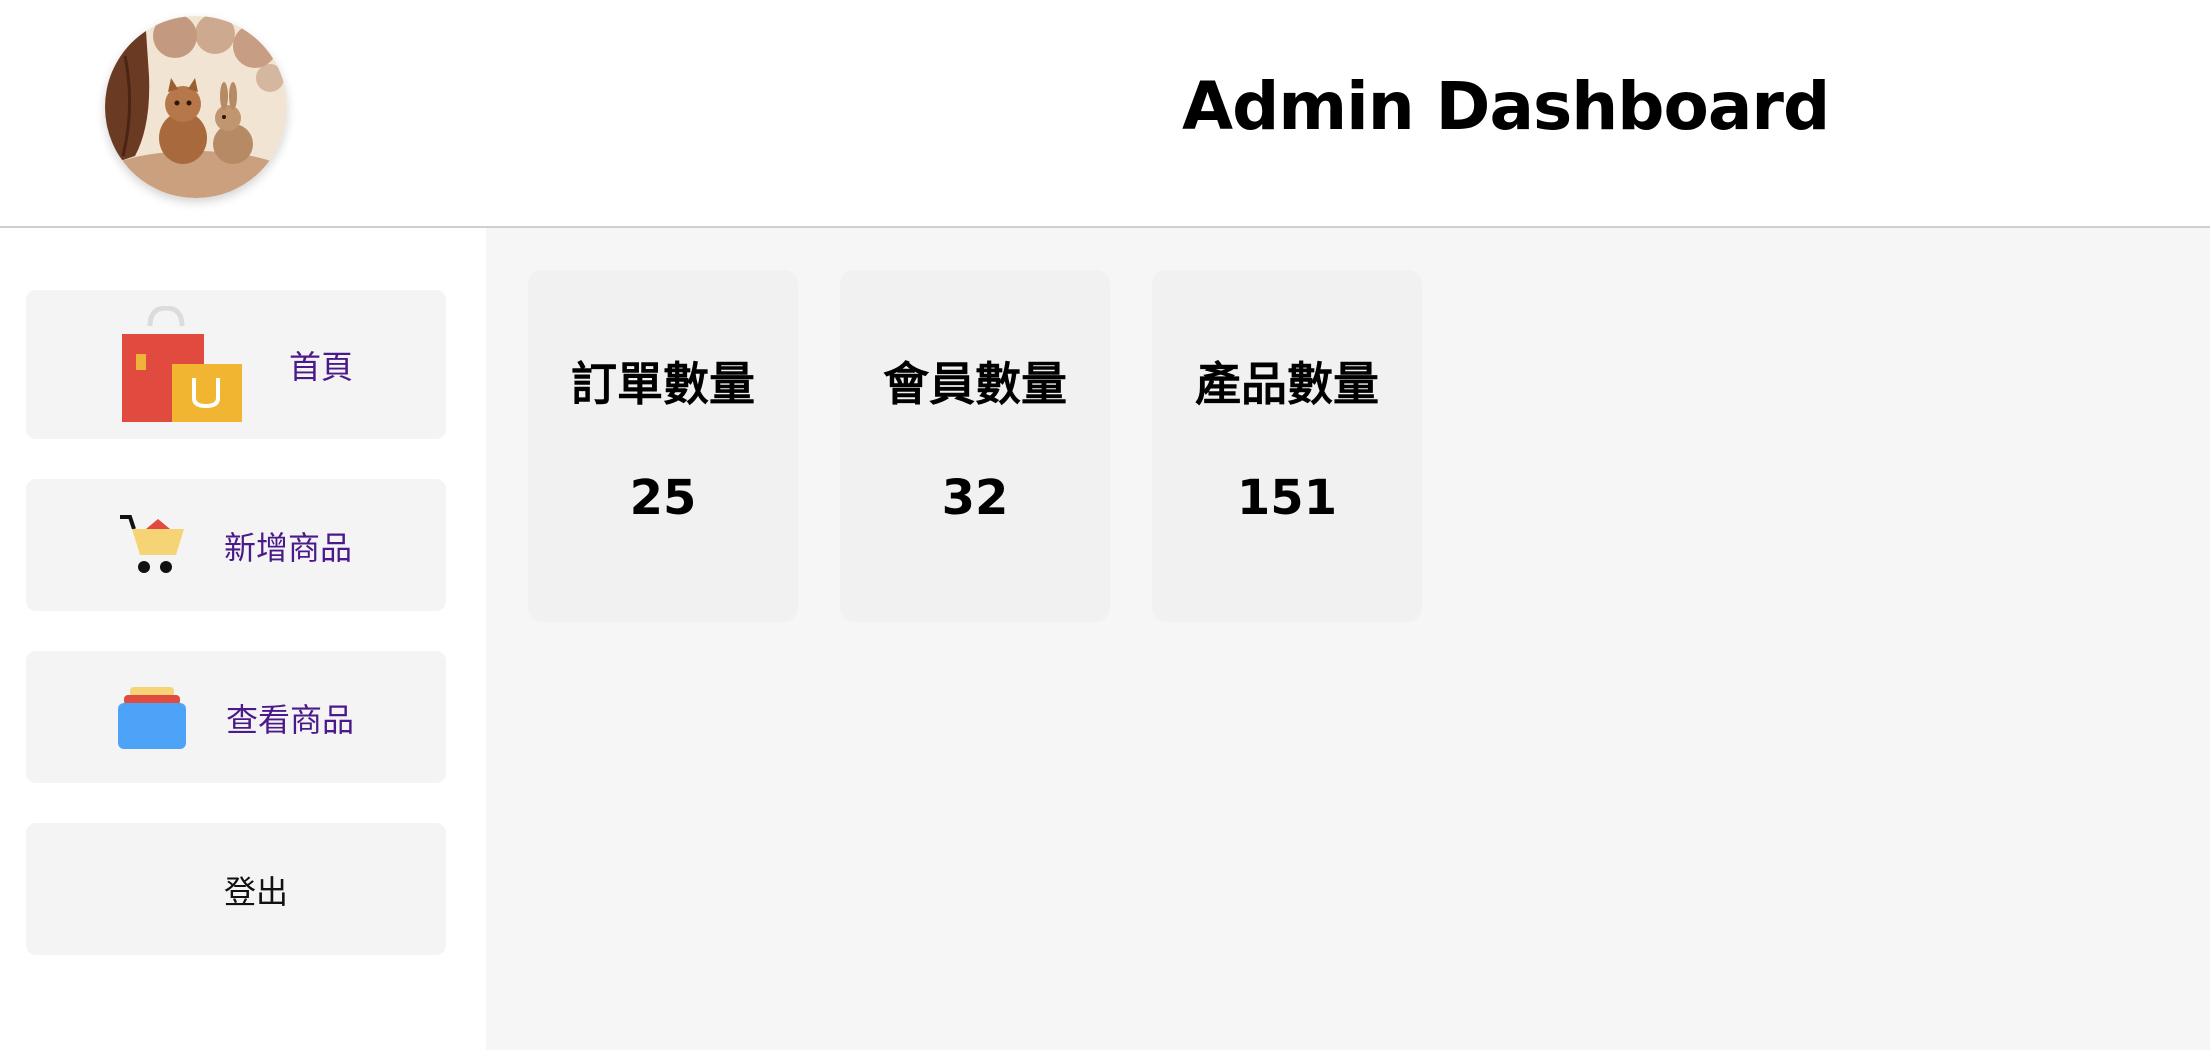 This screenshot has width=2210, height=1050. I want to click on stat-card-members: 會員數量 32, so click(975, 446).